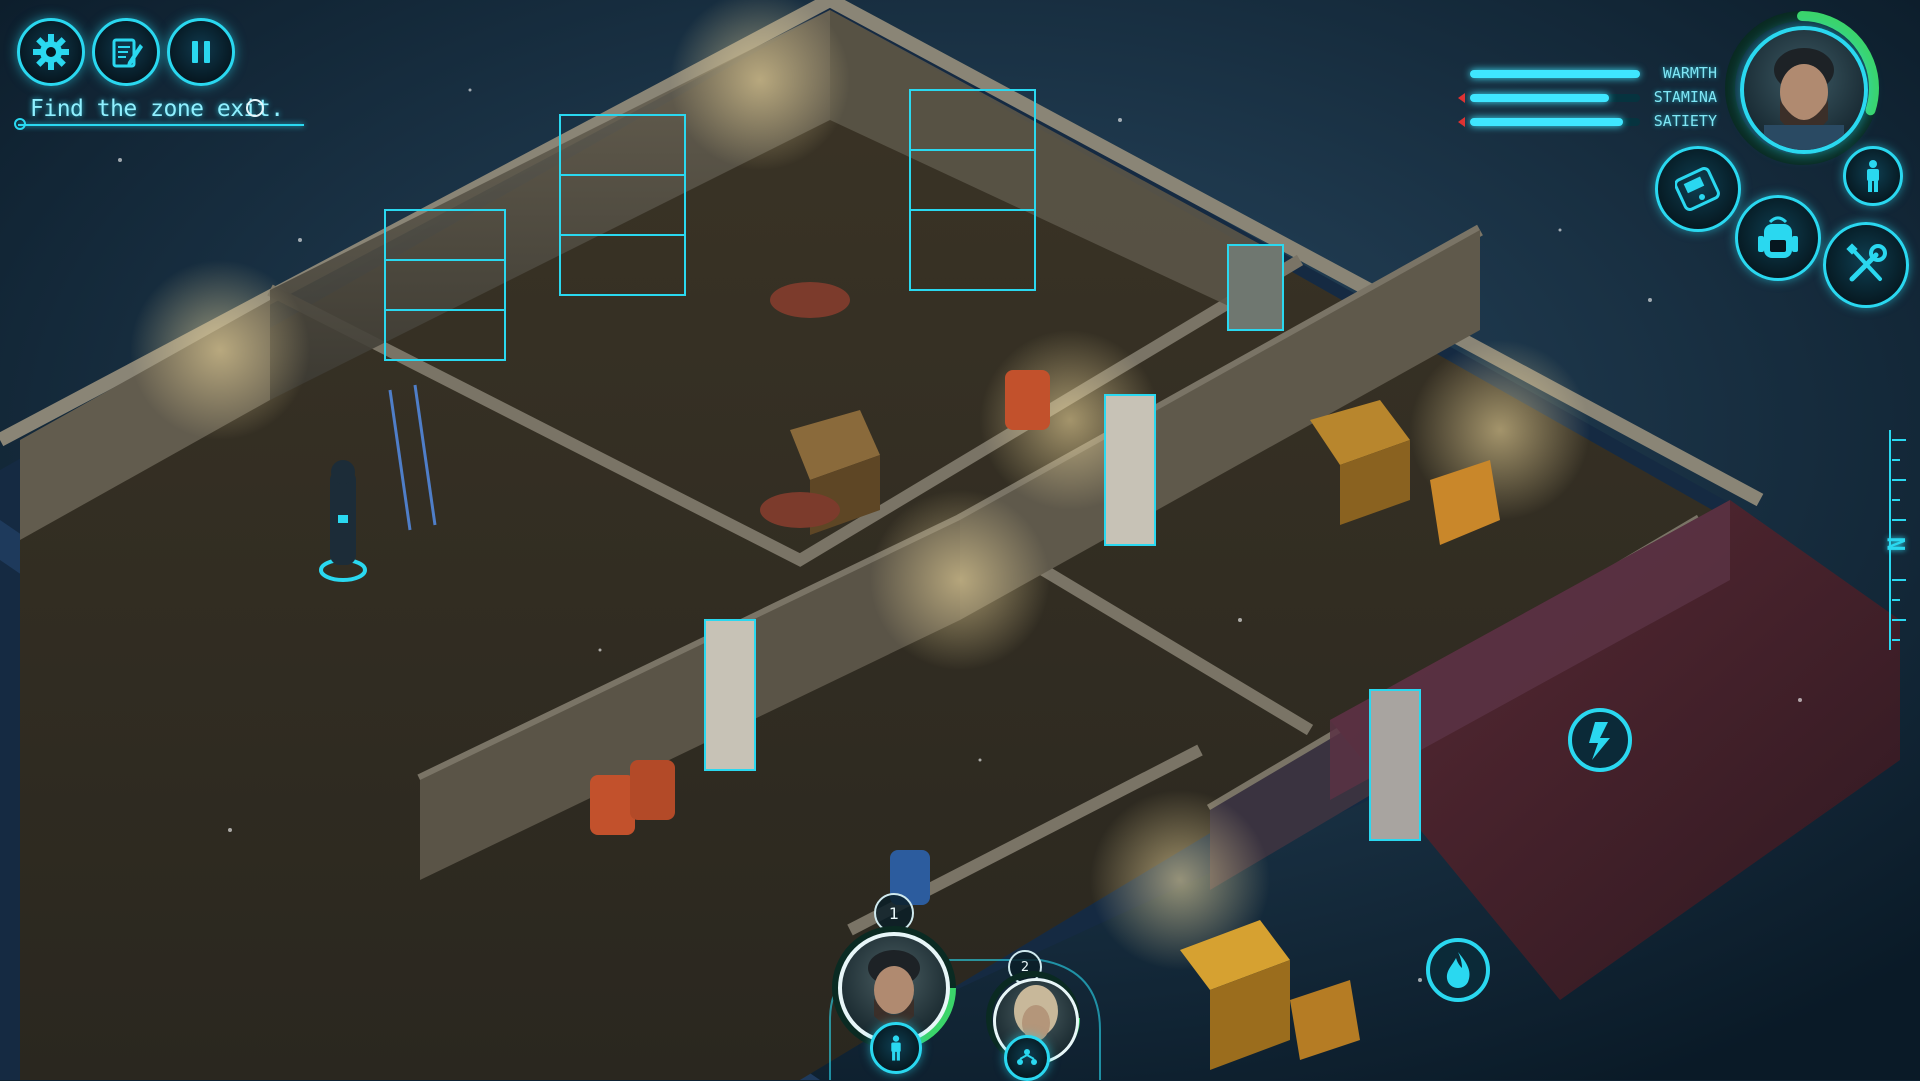 The height and width of the screenshot is (1081, 1920). I want to click on crafting-button, so click(1866, 265).